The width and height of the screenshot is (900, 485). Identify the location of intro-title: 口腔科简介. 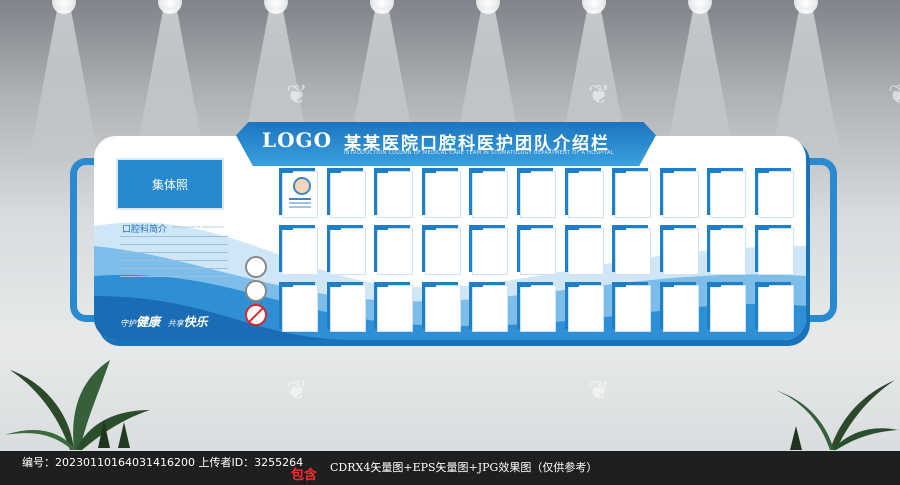
(145, 230).